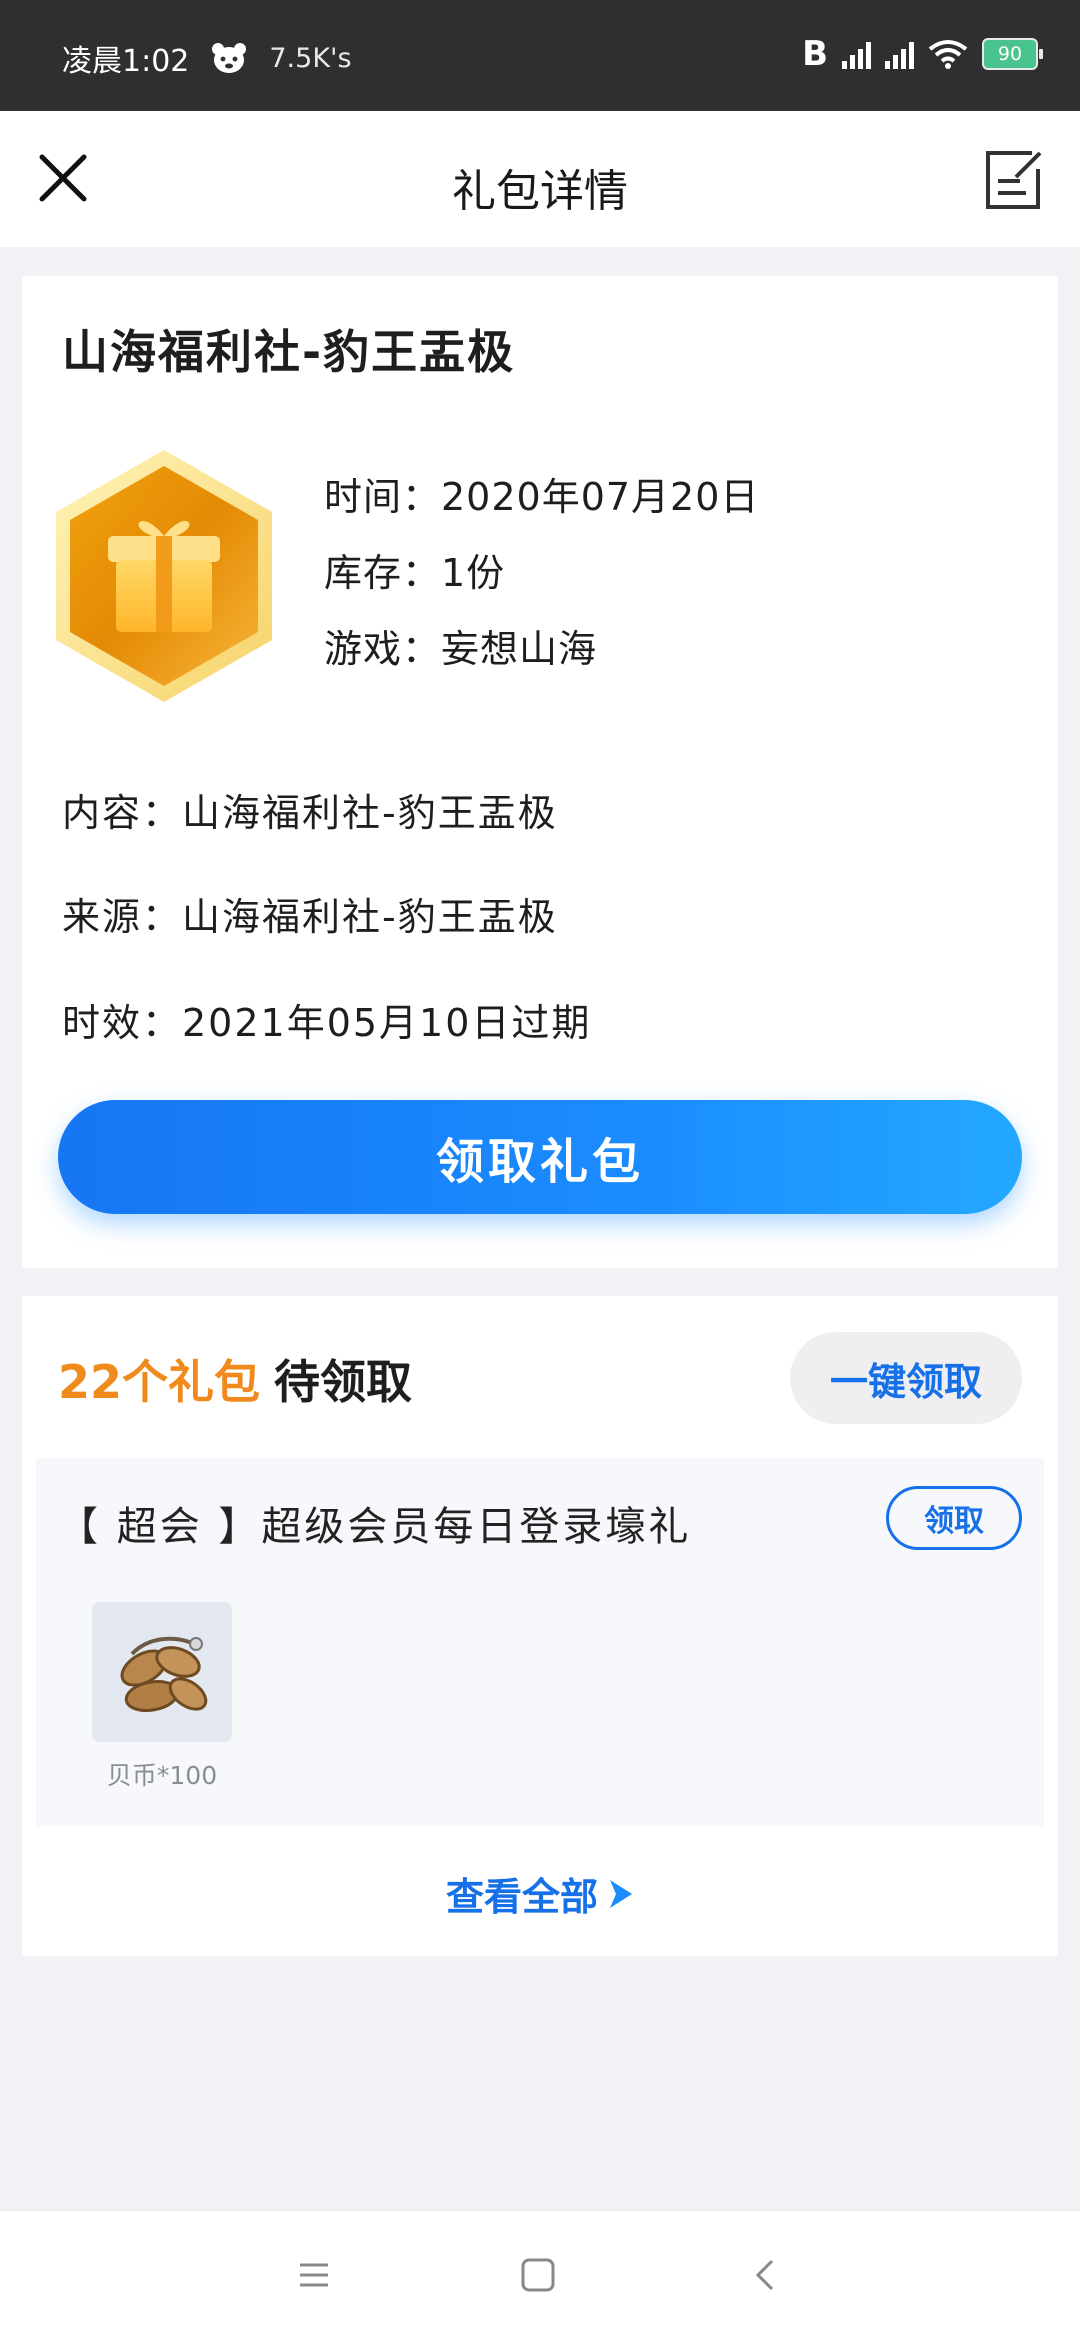 The height and width of the screenshot is (2341, 1080). I want to click on view-all-label: 查看全部, so click(521, 1897).